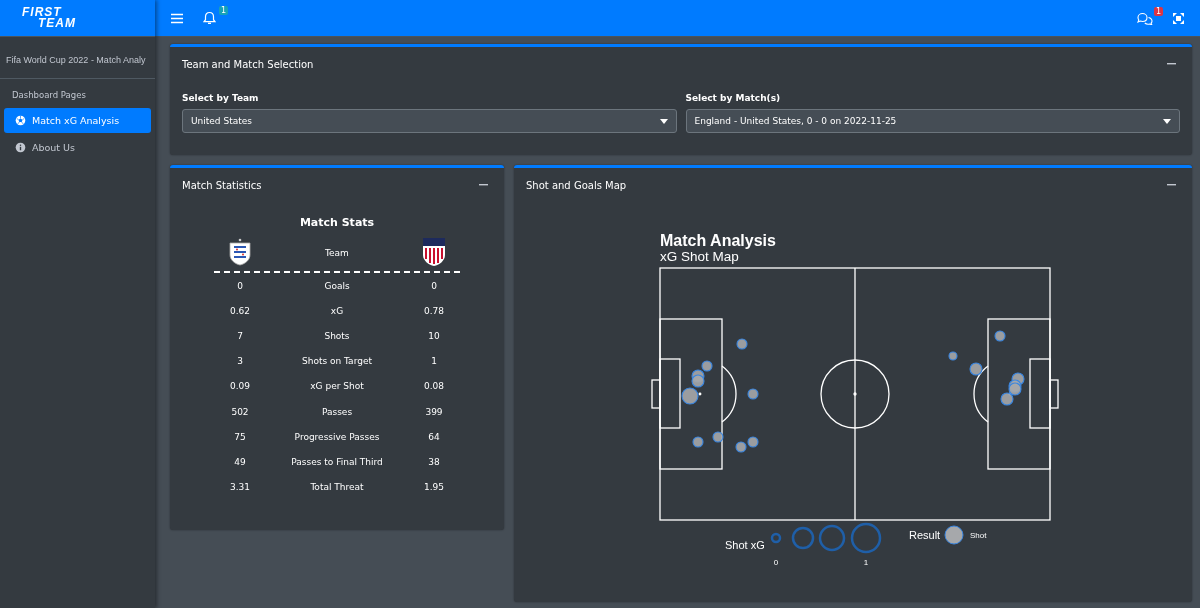 This screenshot has width=1200, height=608. Describe the element at coordinates (240, 411) in the screenshot. I see `table-cell: 502` at that location.